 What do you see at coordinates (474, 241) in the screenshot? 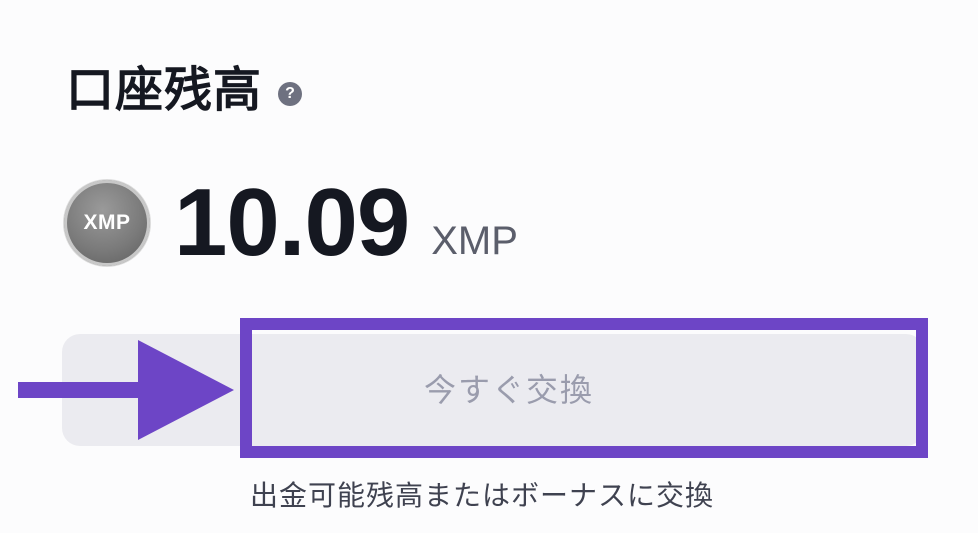
I see `balance-unit: XMP` at bounding box center [474, 241].